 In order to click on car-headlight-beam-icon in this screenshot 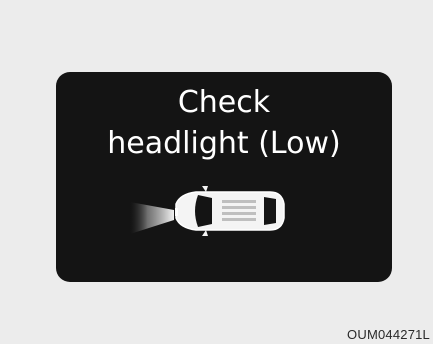, I will do `click(207, 211)`.